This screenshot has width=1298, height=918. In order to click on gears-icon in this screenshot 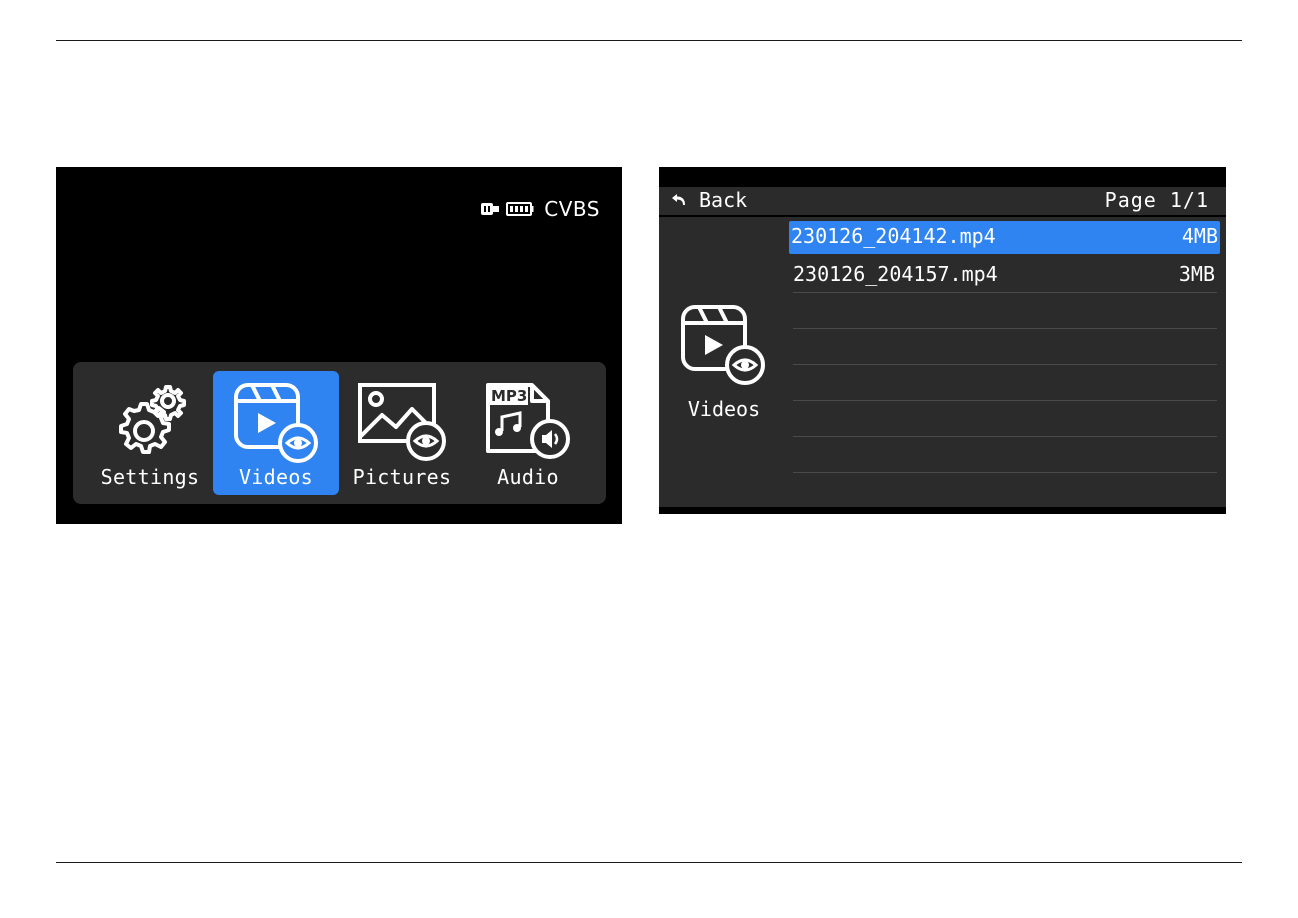, I will do `click(152, 419)`.